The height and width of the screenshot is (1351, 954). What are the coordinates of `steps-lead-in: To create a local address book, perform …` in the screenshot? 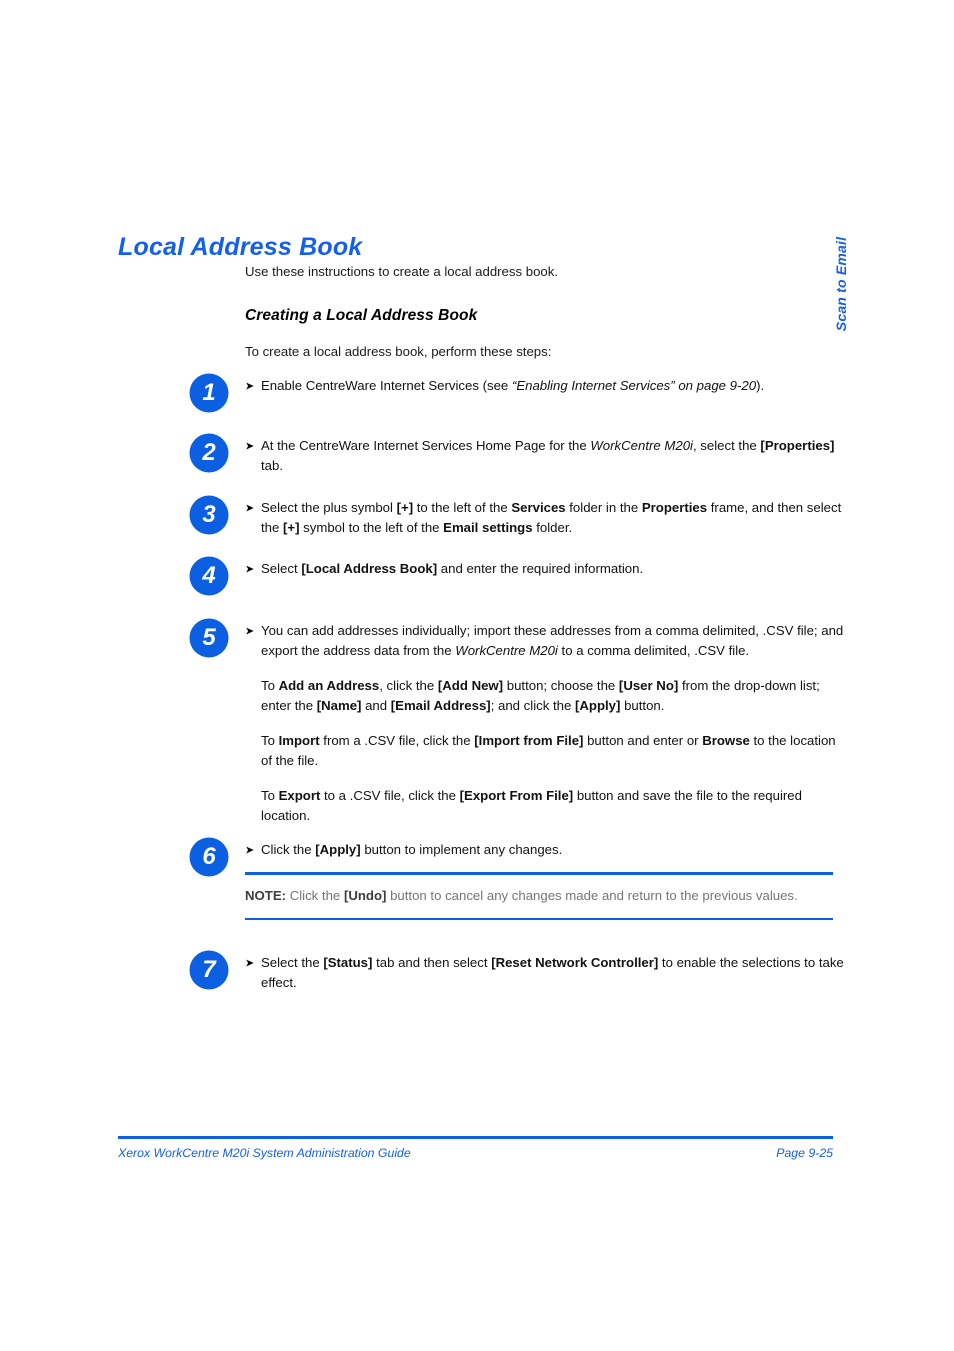 It's located at (398, 351).